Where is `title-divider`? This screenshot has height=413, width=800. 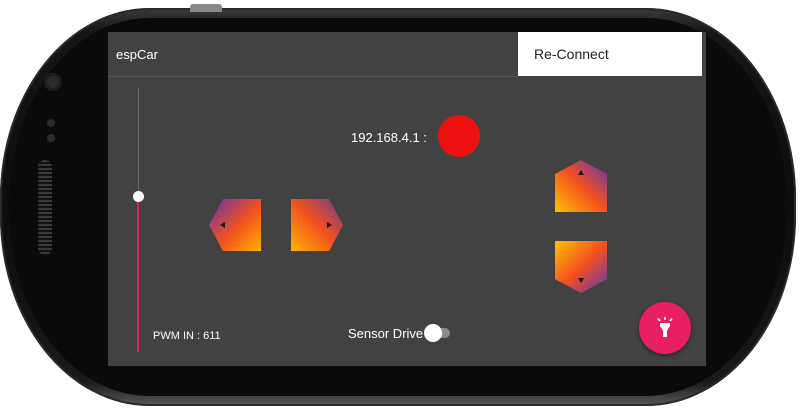 title-divider is located at coordinates (313, 76).